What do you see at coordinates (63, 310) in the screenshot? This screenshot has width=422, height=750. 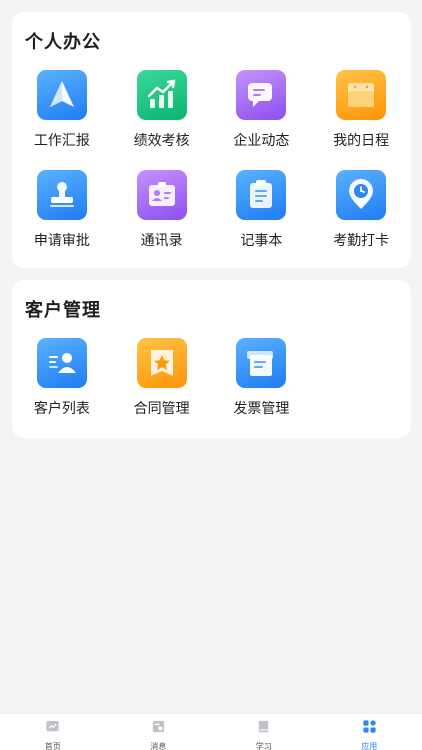 I see `section-title: 客户管理` at bounding box center [63, 310].